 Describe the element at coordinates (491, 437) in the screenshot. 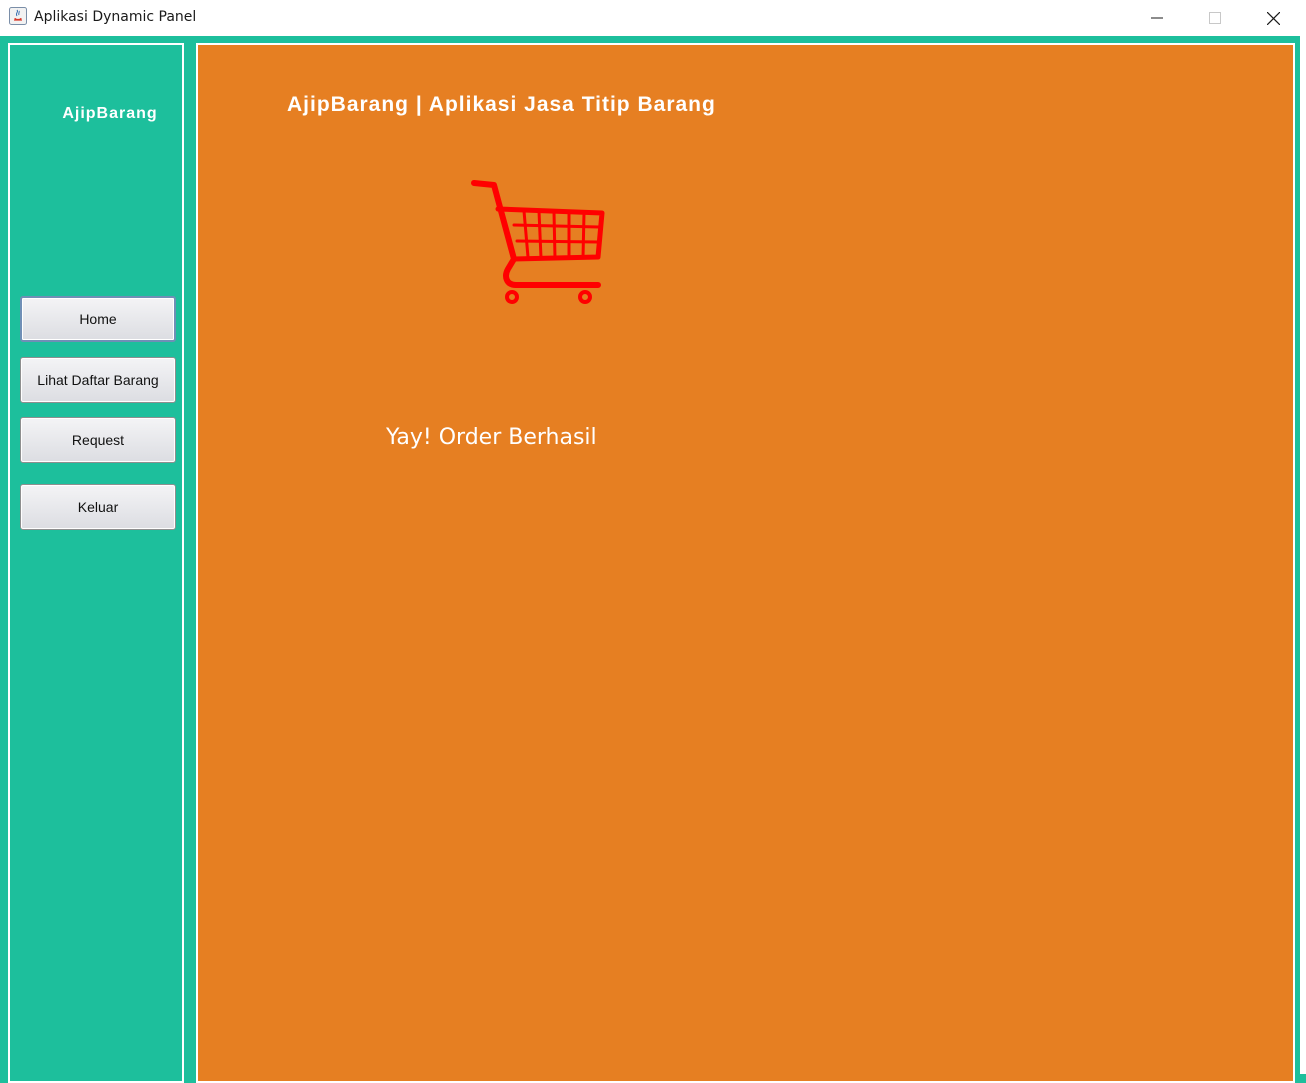

I see `order-success-message: Yay! Order Berhasil` at that location.